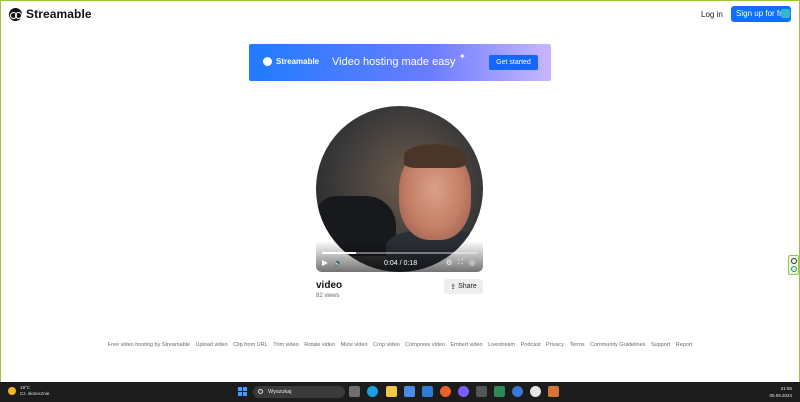 The width and height of the screenshot is (800, 402). Describe the element at coordinates (425, 345) in the screenshot. I see `footer-link: Compress video` at that location.